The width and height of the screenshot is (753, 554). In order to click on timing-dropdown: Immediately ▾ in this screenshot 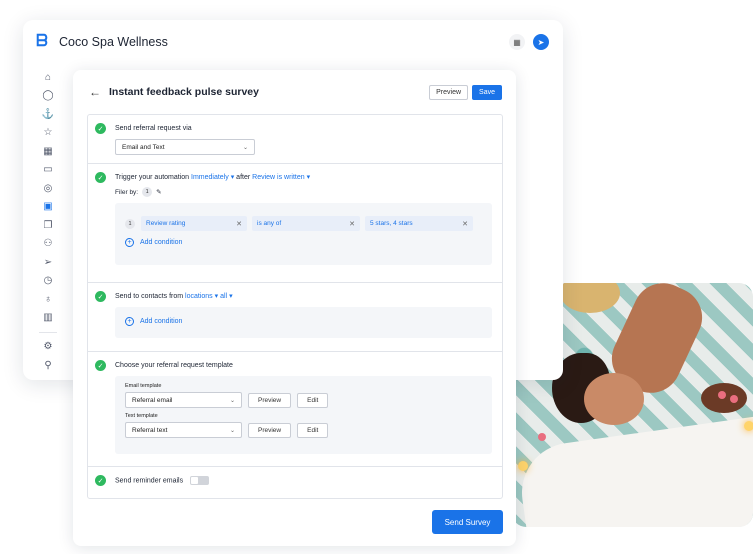, I will do `click(212, 177)`.